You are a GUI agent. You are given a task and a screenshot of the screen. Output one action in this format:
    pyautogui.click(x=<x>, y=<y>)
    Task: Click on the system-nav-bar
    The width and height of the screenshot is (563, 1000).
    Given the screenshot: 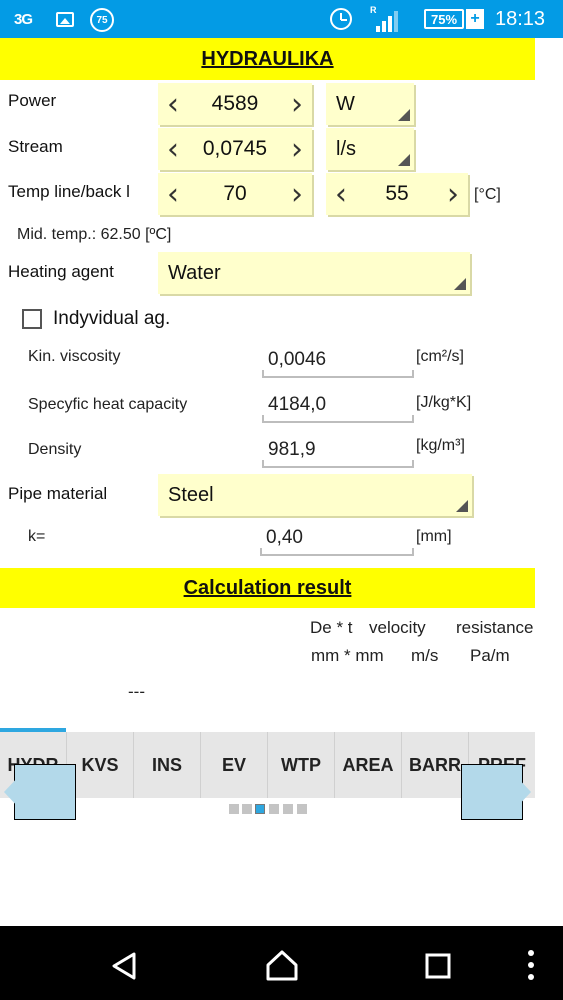 What is the action you would take?
    pyautogui.click(x=281, y=963)
    